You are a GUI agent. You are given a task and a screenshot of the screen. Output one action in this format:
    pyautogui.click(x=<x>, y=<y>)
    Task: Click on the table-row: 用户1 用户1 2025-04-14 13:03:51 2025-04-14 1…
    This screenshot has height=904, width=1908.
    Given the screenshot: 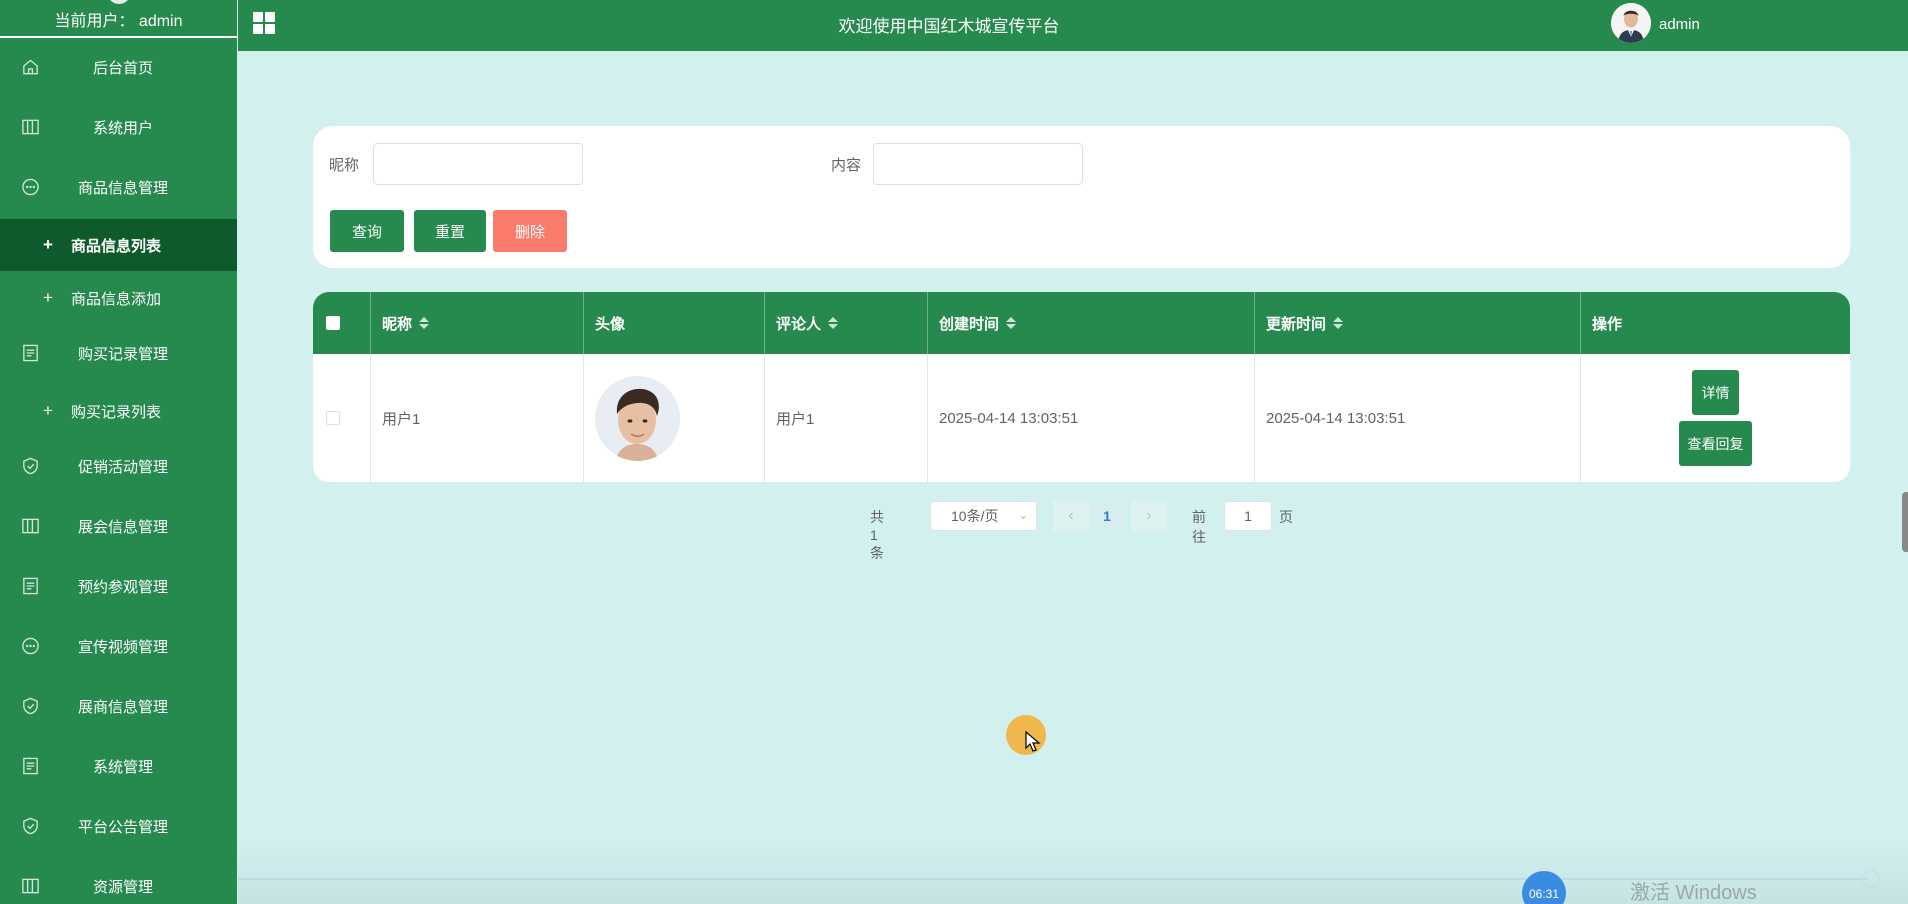 What is the action you would take?
    pyautogui.click(x=1081, y=418)
    